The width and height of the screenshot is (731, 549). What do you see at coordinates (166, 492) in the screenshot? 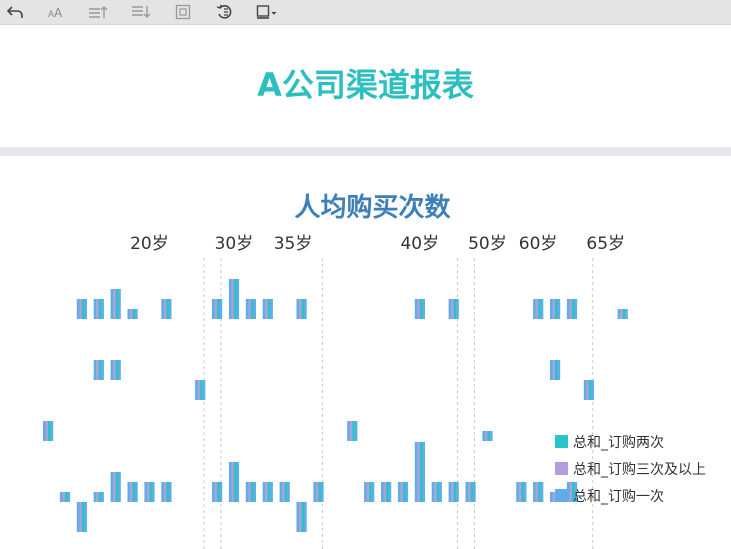
I see `bar-b3-c7` at bounding box center [166, 492].